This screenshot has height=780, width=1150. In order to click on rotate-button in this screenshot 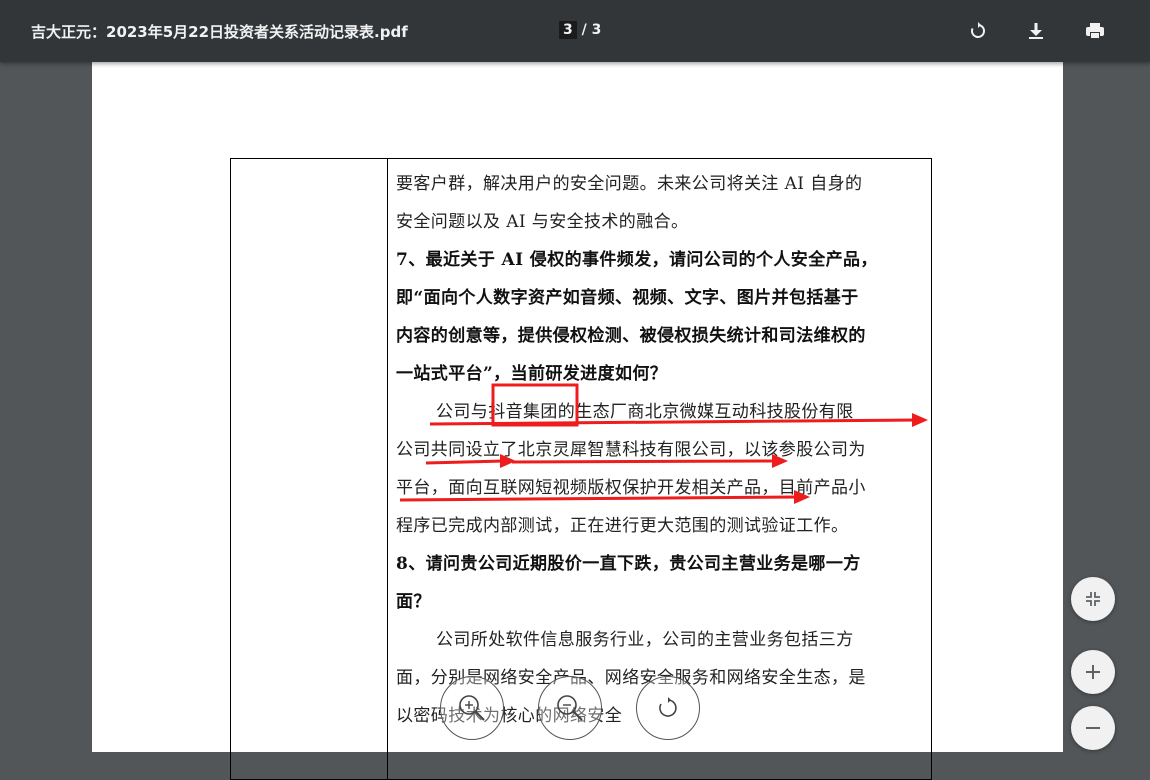, I will do `click(978, 31)`.